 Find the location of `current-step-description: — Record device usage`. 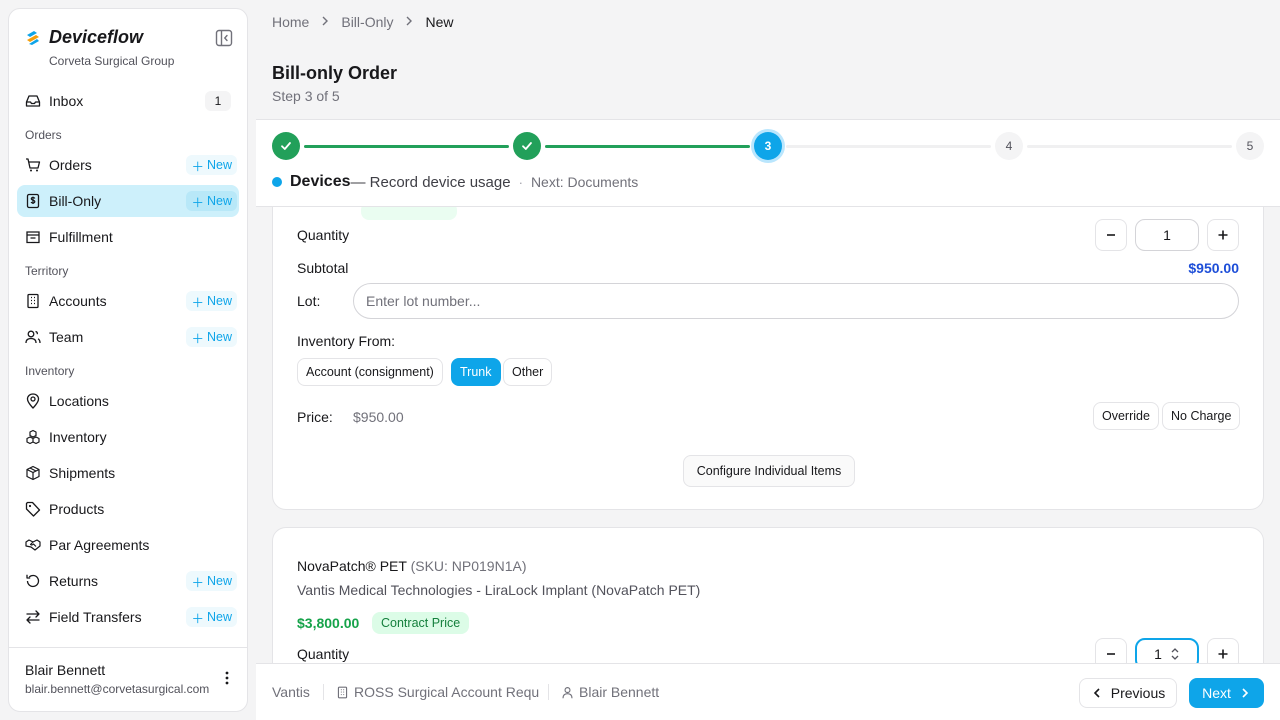

current-step-description: — Record device usage is located at coordinates (430, 182).